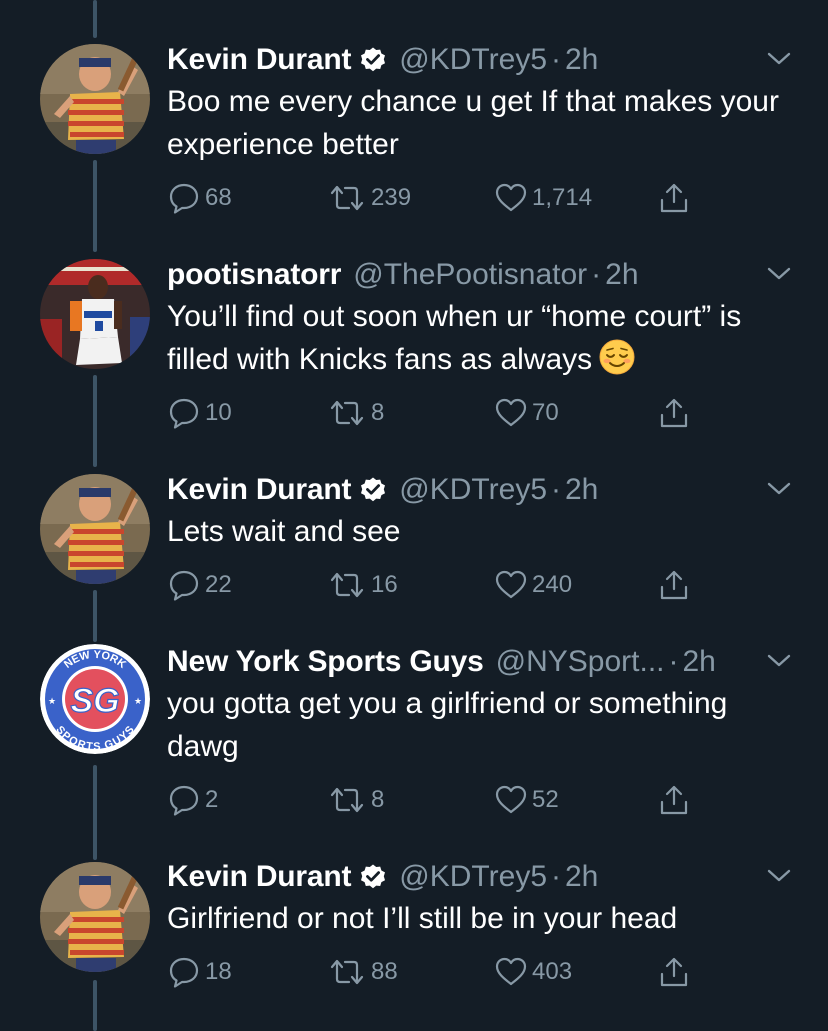 The height and width of the screenshot is (1031, 828). I want to click on retweet-button: 88, so click(362, 972).